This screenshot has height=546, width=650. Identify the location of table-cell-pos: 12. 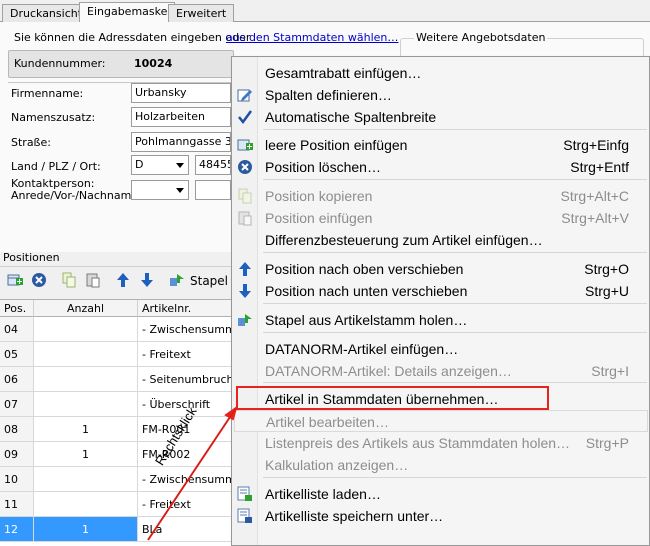
(17, 529).